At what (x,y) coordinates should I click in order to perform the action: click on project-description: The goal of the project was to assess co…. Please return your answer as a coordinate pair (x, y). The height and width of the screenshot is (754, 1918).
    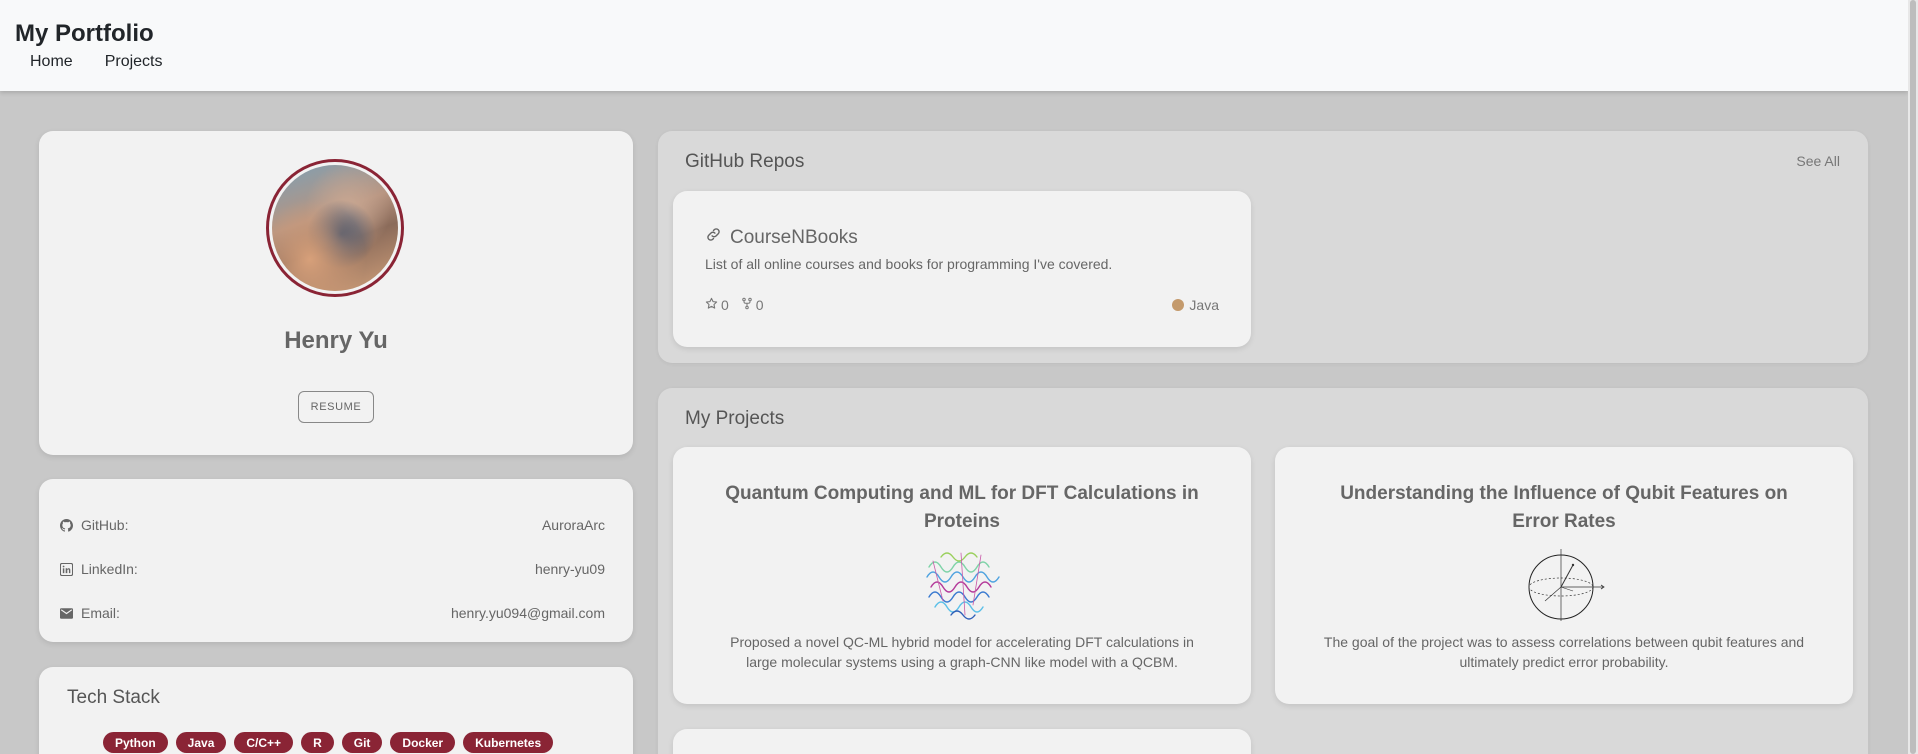
    Looking at the image, I should click on (1564, 652).